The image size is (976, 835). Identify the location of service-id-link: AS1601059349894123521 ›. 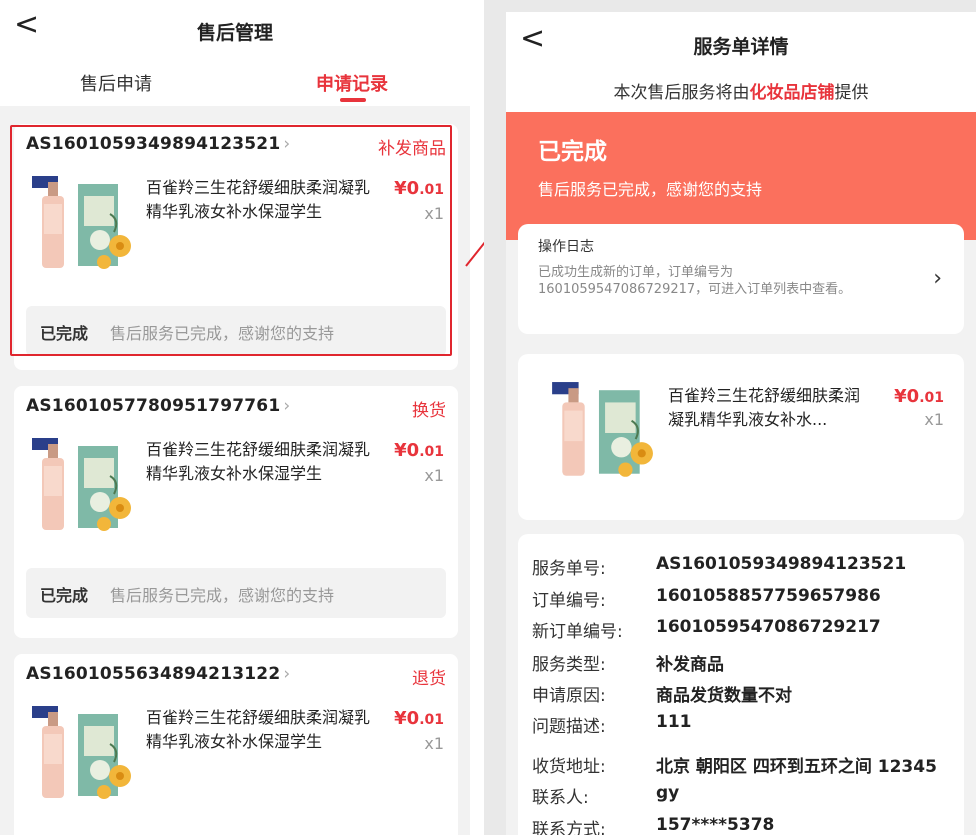
(158, 144).